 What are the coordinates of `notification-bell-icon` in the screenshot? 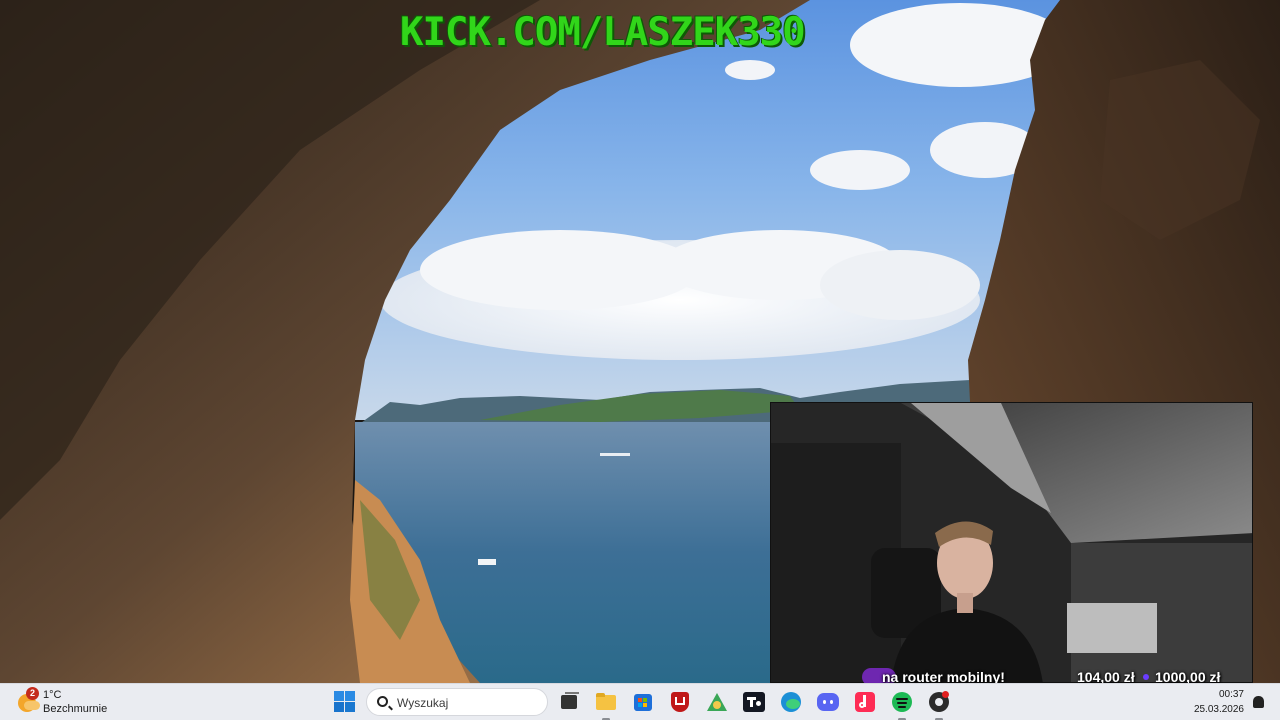 It's located at (1258, 702).